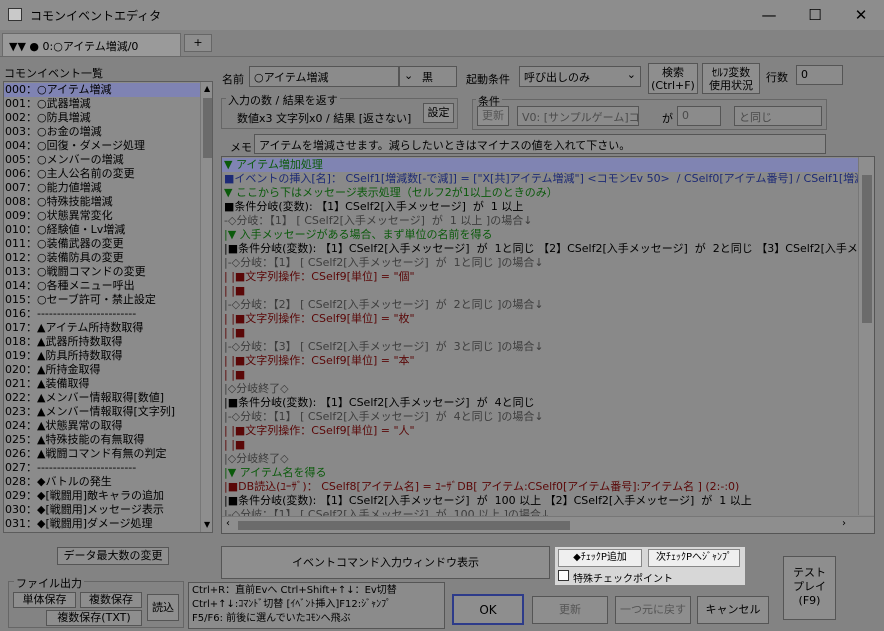  What do you see at coordinates (102, 314) in the screenshot?
I see `list-item: 016：-------------------------` at bounding box center [102, 314].